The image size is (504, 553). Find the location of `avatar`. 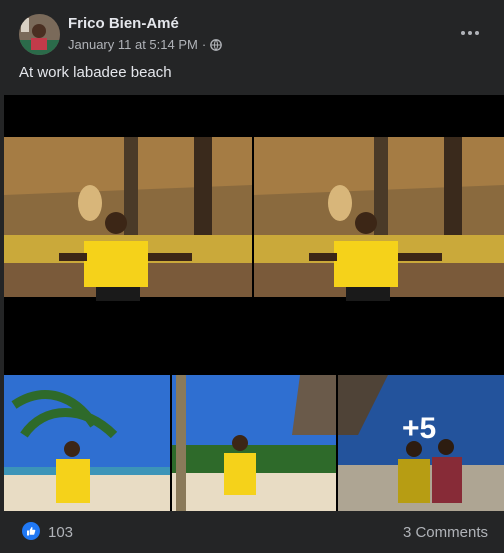

avatar is located at coordinates (39, 34).